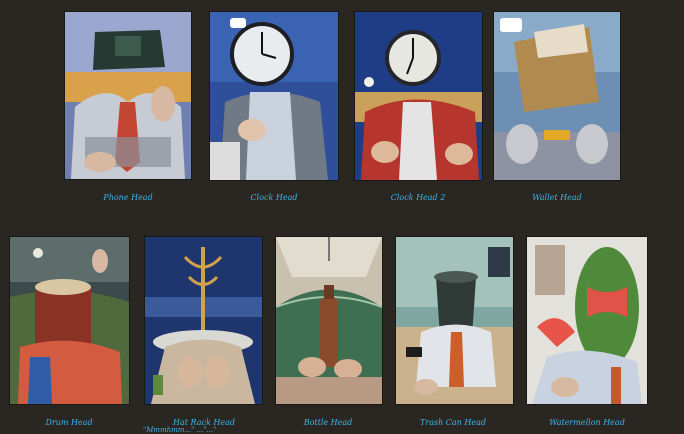  Describe the element at coordinates (453, 422) in the screenshot. I see `caption-trash-can-head: Trash Can Head` at that location.